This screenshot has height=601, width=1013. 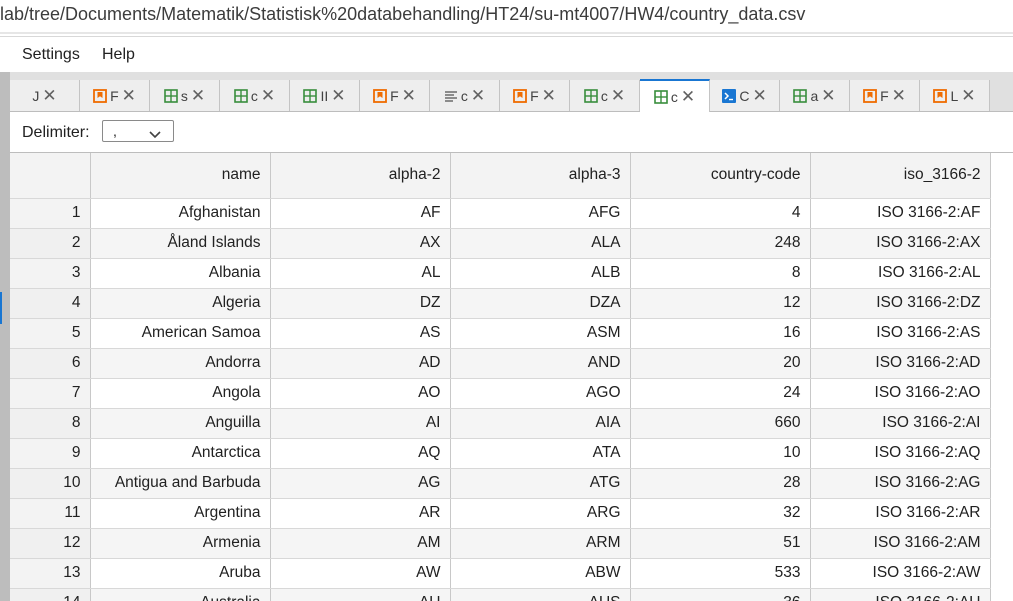 I want to click on column-header: alpha-3, so click(x=540, y=176).